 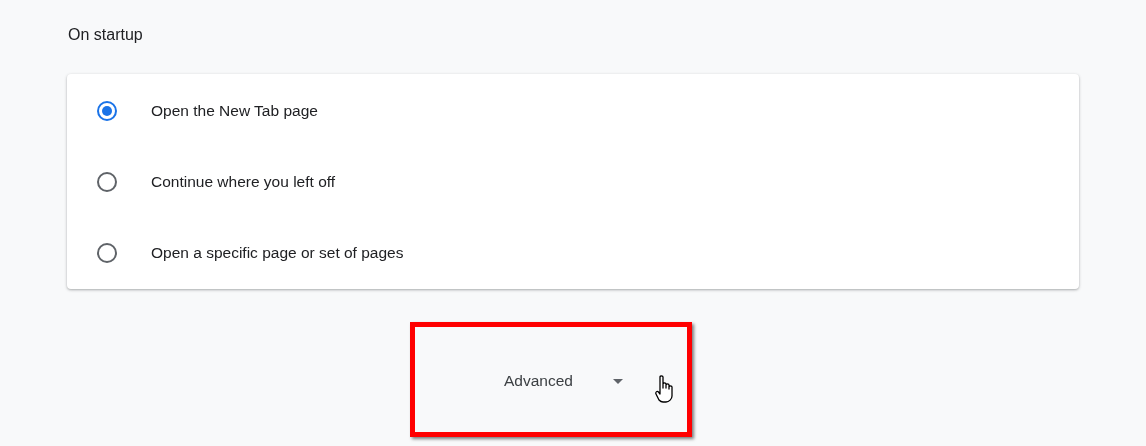 What do you see at coordinates (277, 252) in the screenshot?
I see `option-label: Open a specific page or set of pages` at bounding box center [277, 252].